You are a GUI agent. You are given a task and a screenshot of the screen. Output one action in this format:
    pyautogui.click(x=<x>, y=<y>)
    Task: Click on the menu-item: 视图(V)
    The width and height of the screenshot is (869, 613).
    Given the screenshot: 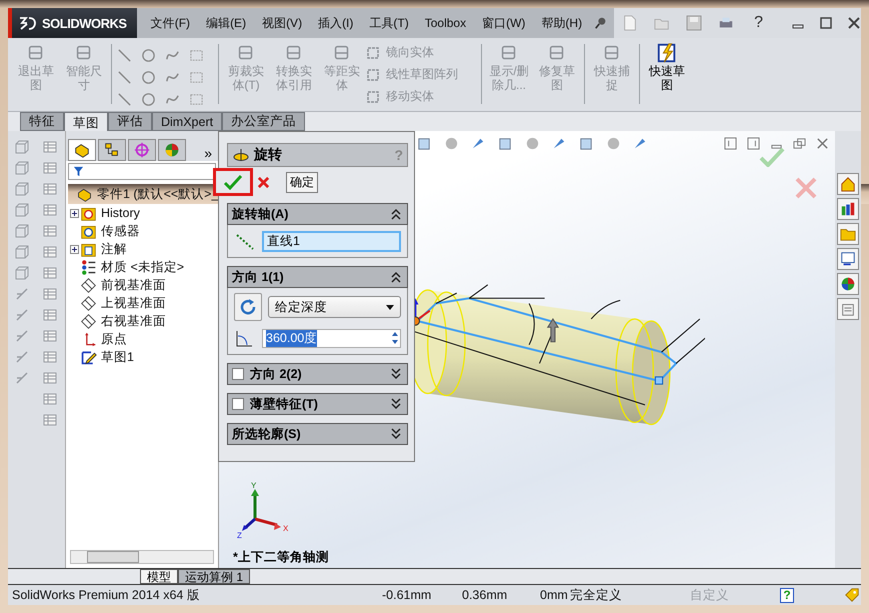 What is the action you would take?
    pyautogui.click(x=282, y=23)
    